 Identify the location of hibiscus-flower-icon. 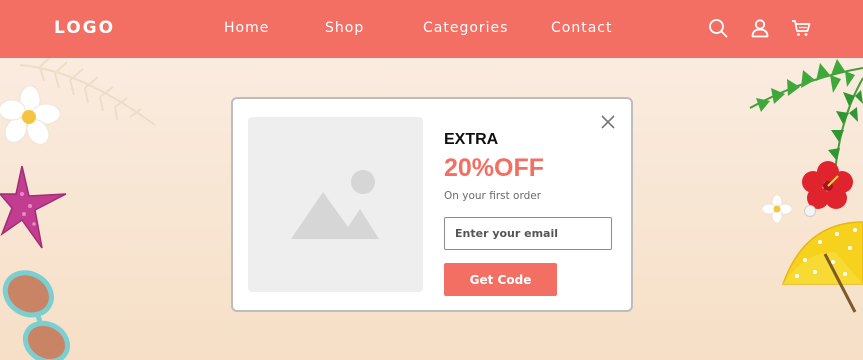
(827, 185).